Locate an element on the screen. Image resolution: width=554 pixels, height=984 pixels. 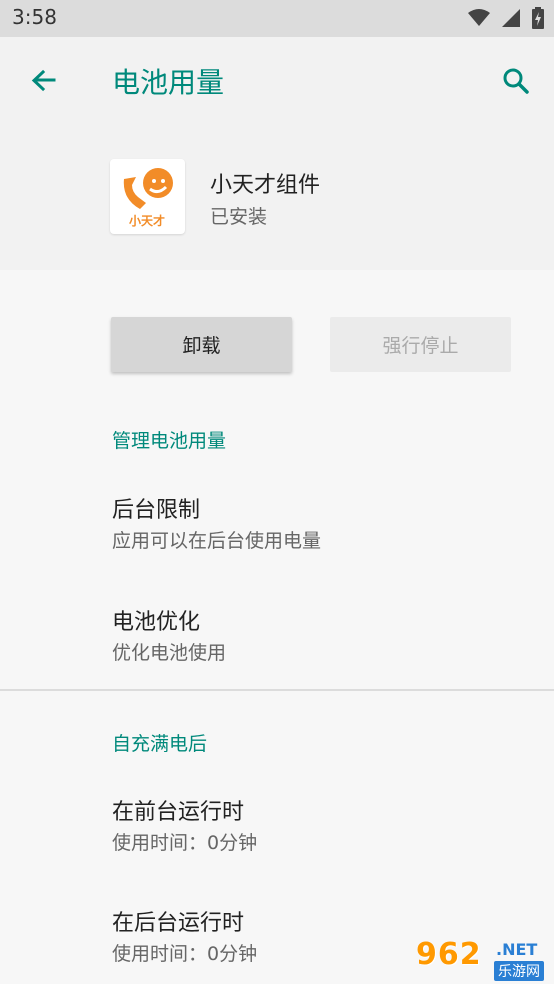
uninstall-button: 卸载 is located at coordinates (201, 344).